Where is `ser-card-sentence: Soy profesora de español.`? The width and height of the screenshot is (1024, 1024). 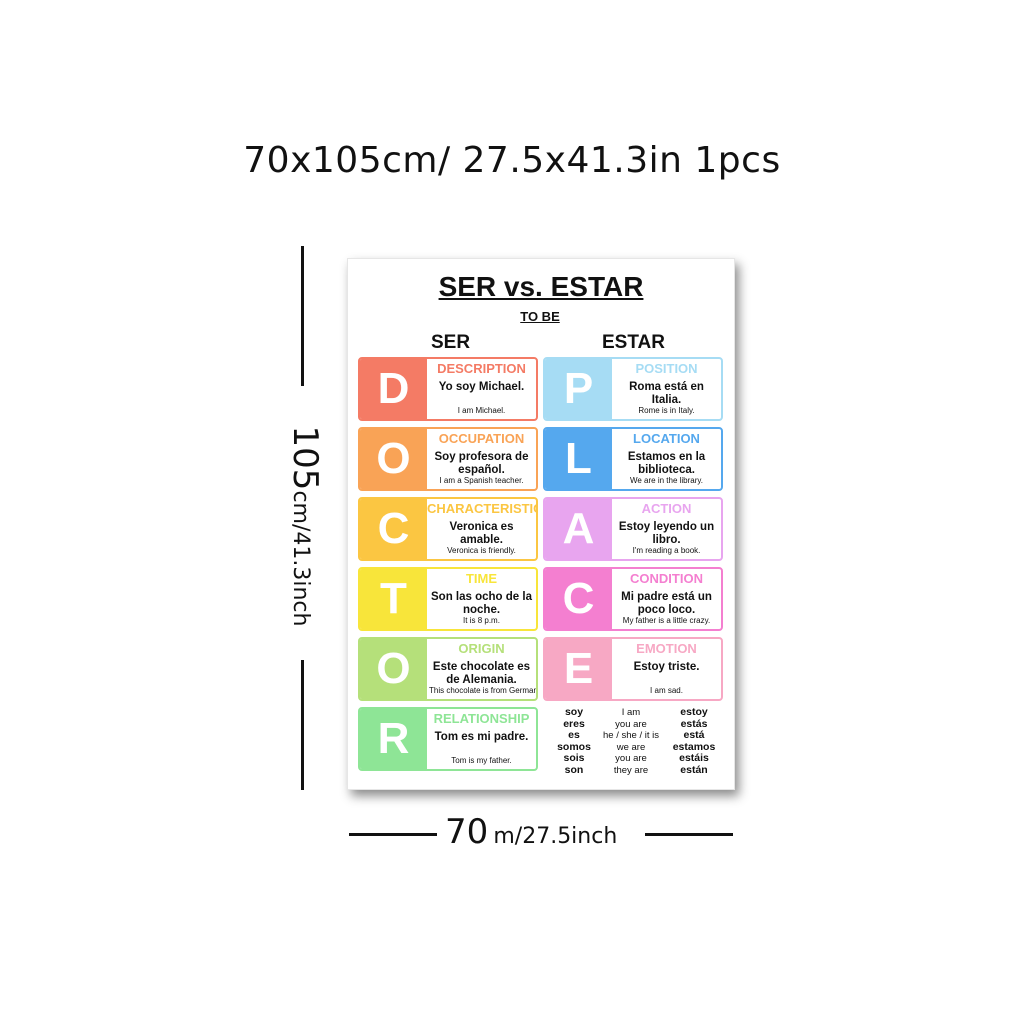 ser-card-sentence: Soy profesora de español. is located at coordinates (481, 463).